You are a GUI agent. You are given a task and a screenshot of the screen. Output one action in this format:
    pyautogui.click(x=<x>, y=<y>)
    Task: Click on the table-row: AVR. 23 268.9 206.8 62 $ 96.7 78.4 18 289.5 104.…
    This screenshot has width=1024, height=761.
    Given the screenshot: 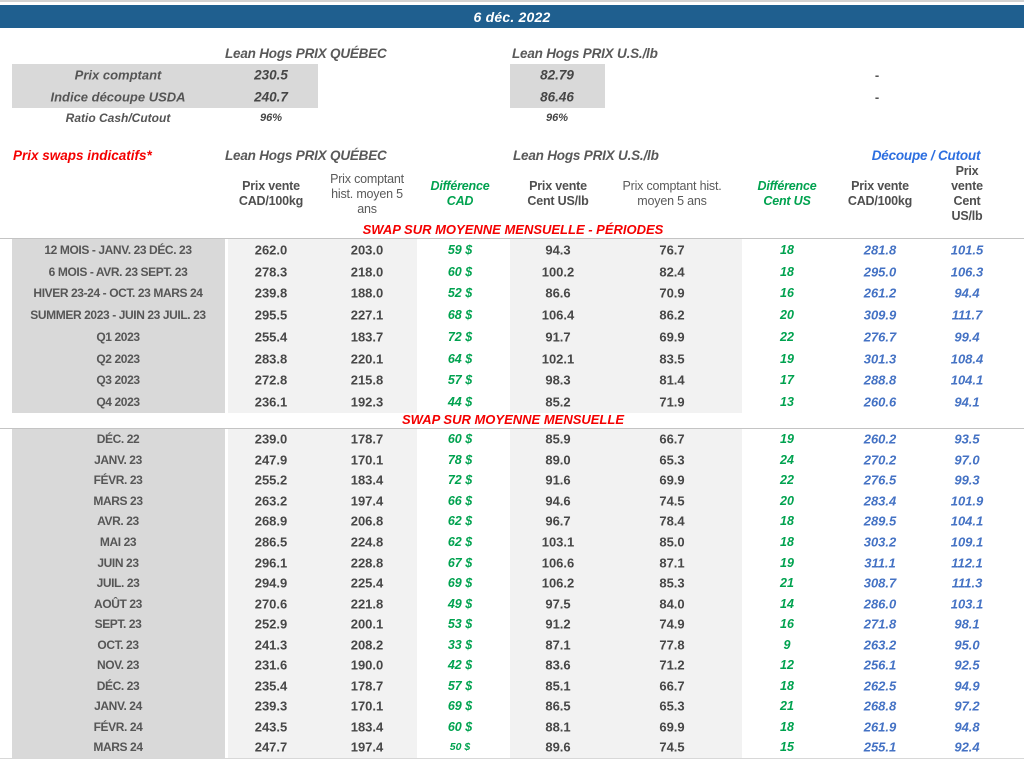 What is the action you would take?
    pyautogui.click(x=512, y=521)
    